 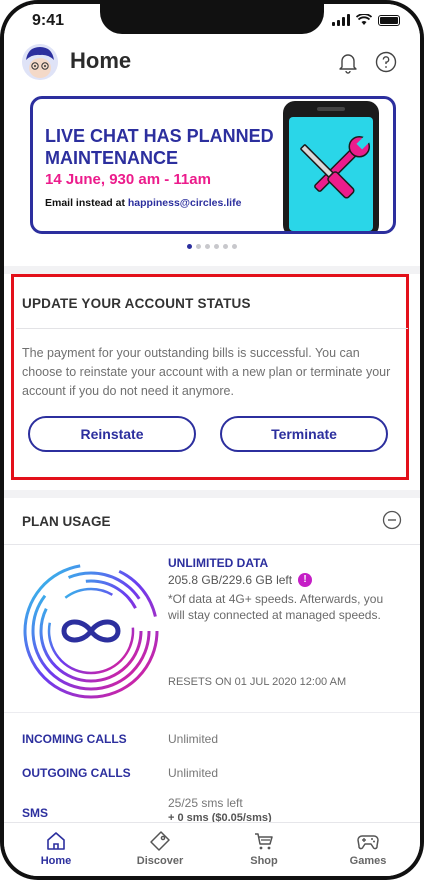 I want to click on reinstate-button: Reinstate, so click(x=112, y=434).